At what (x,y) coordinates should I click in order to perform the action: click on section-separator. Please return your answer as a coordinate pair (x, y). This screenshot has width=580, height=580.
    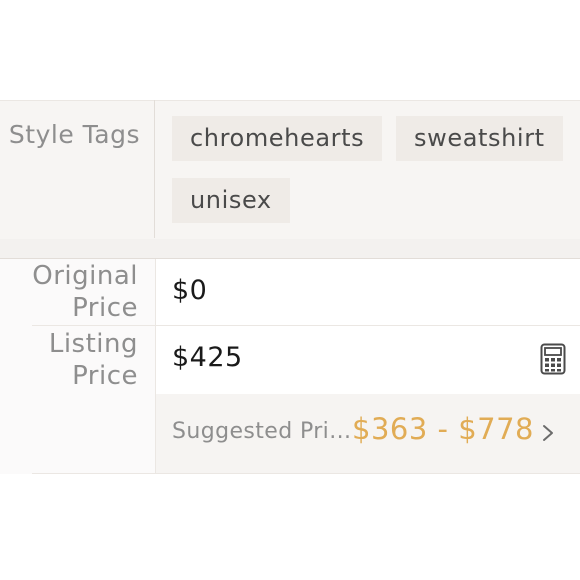
    Looking at the image, I should click on (290, 249).